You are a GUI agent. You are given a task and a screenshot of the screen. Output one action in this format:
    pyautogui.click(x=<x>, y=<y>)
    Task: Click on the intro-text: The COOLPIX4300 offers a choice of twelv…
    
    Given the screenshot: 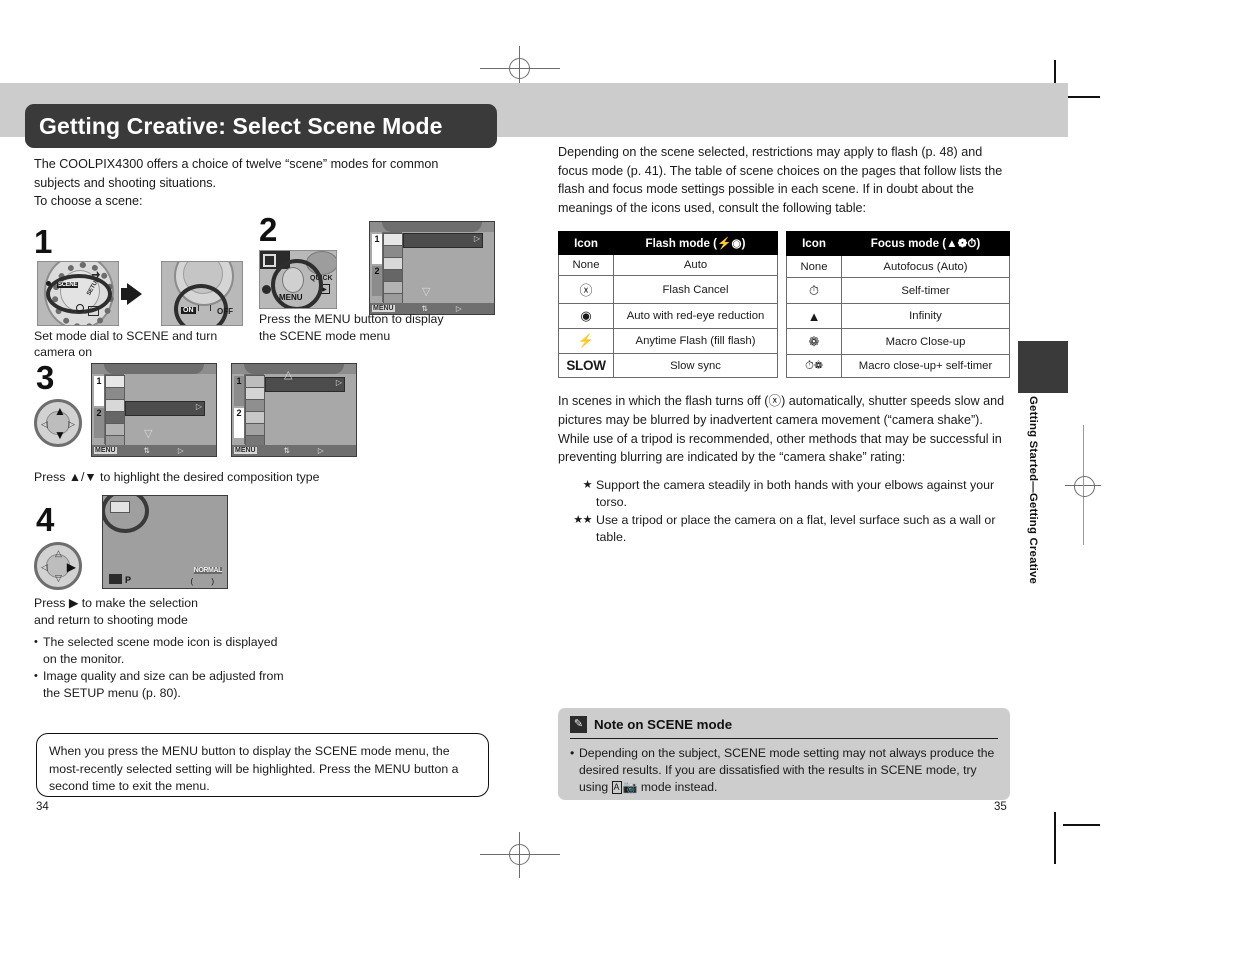 What is the action you would take?
    pyautogui.click(x=236, y=173)
    